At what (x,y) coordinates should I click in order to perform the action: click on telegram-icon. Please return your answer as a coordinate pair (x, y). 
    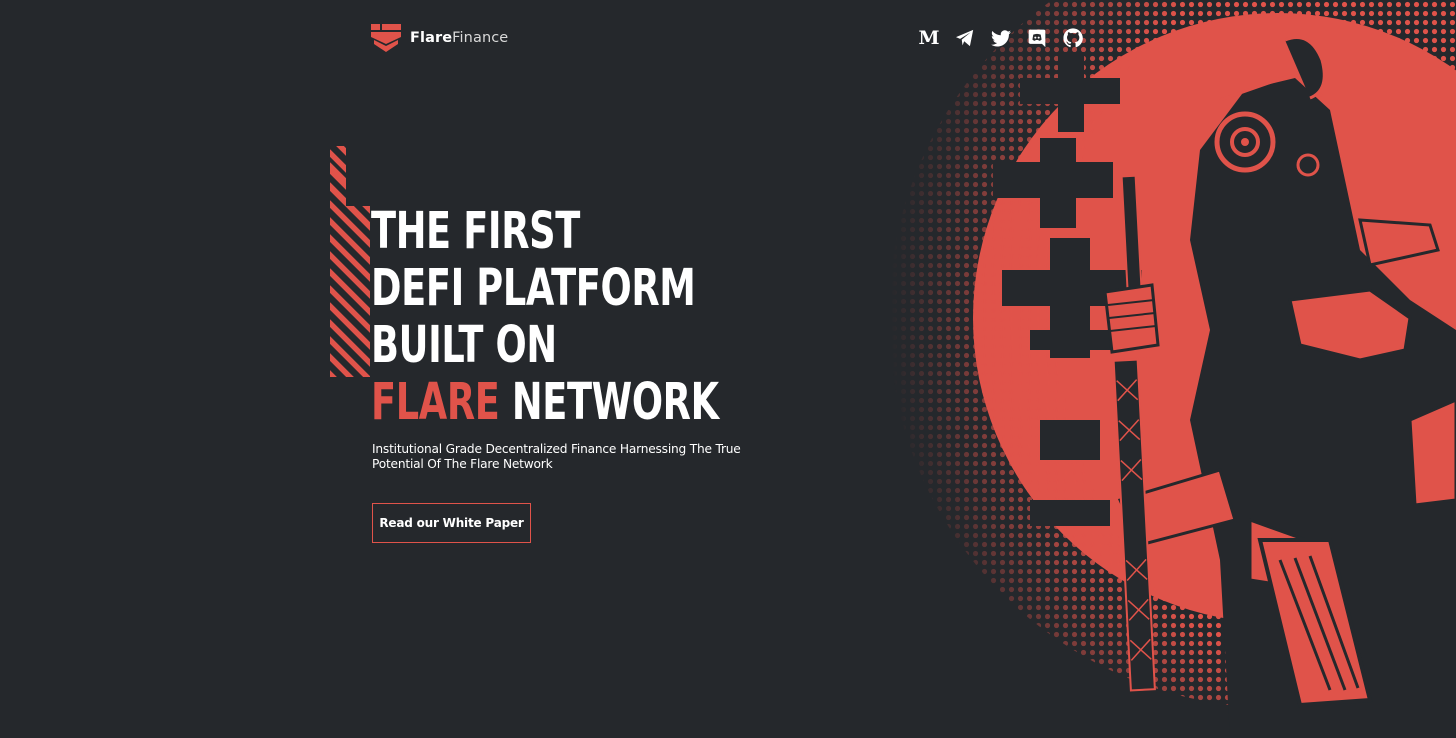
    Looking at the image, I should click on (965, 38).